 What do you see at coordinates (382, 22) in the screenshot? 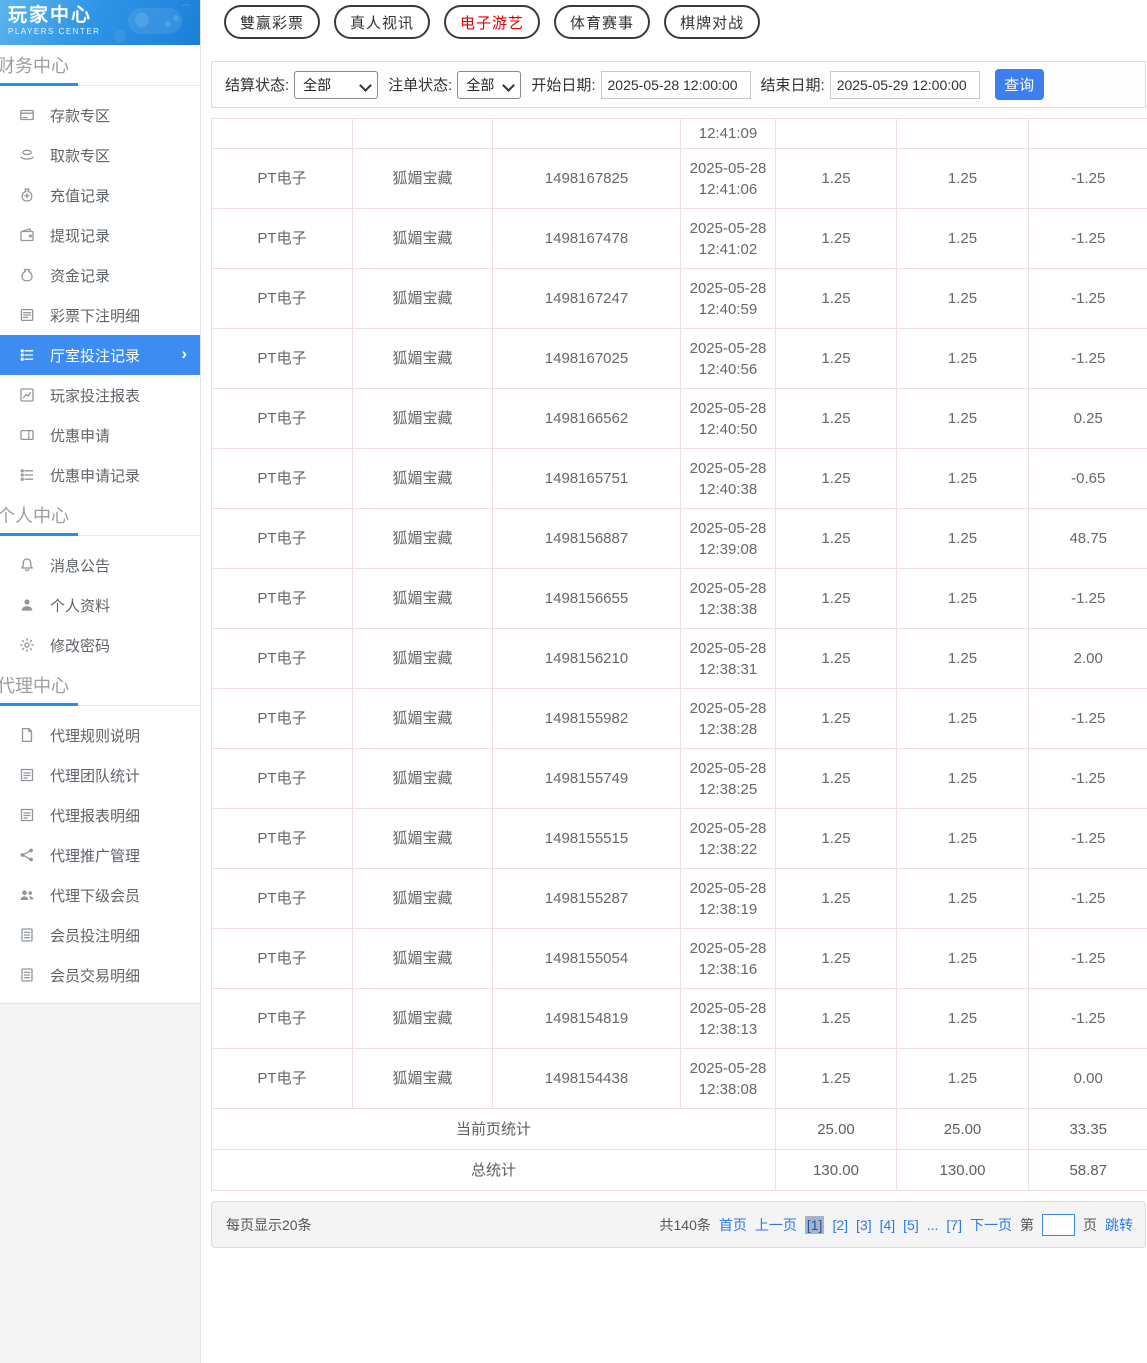
I see `game-category-tab: 真人视讯` at bounding box center [382, 22].